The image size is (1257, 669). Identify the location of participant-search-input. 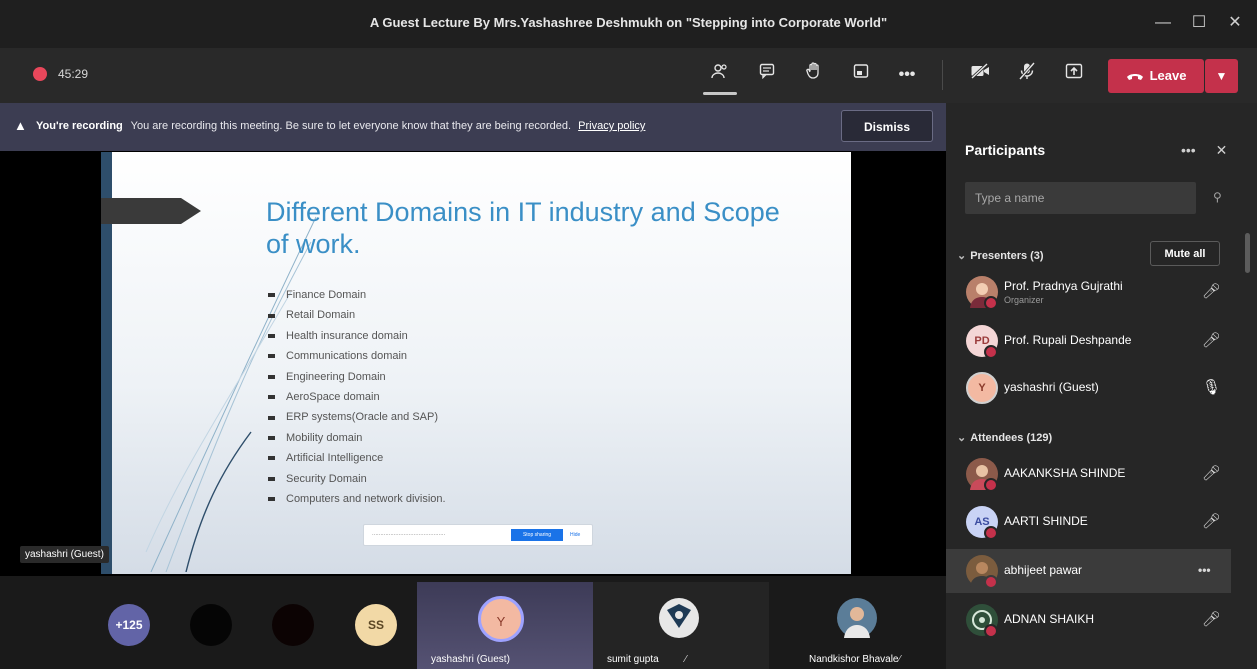
(1080, 198).